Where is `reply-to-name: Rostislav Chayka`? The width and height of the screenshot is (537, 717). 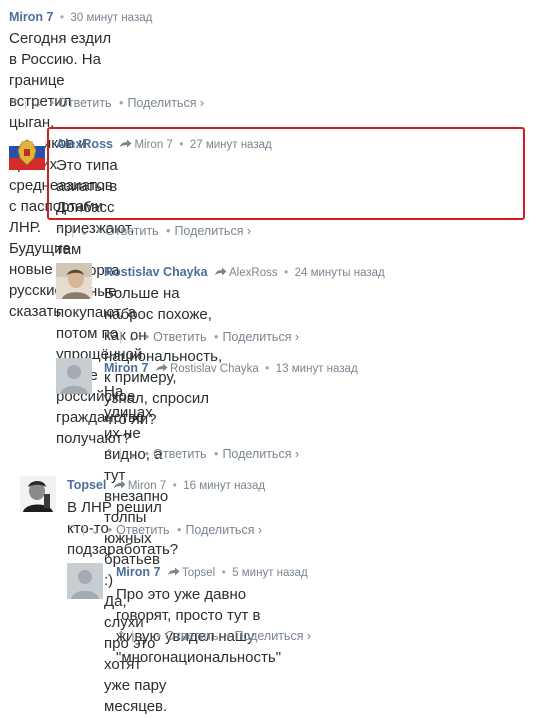
reply-to-name: Rostislav Chayka is located at coordinates (214, 369).